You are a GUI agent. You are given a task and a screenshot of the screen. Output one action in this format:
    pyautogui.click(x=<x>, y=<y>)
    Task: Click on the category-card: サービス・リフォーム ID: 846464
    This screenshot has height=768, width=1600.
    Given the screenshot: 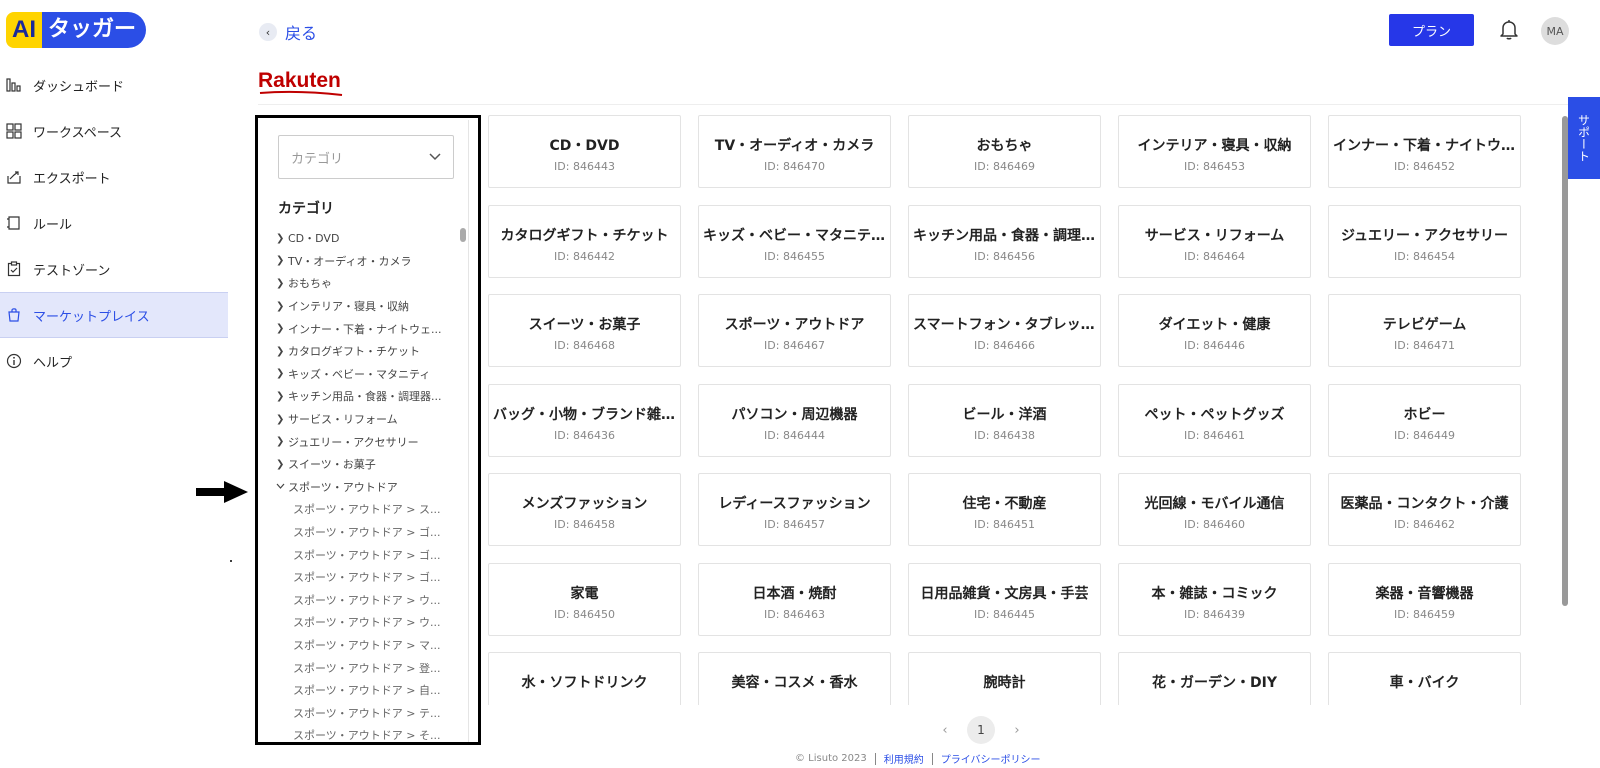 What is the action you would take?
    pyautogui.click(x=1214, y=241)
    